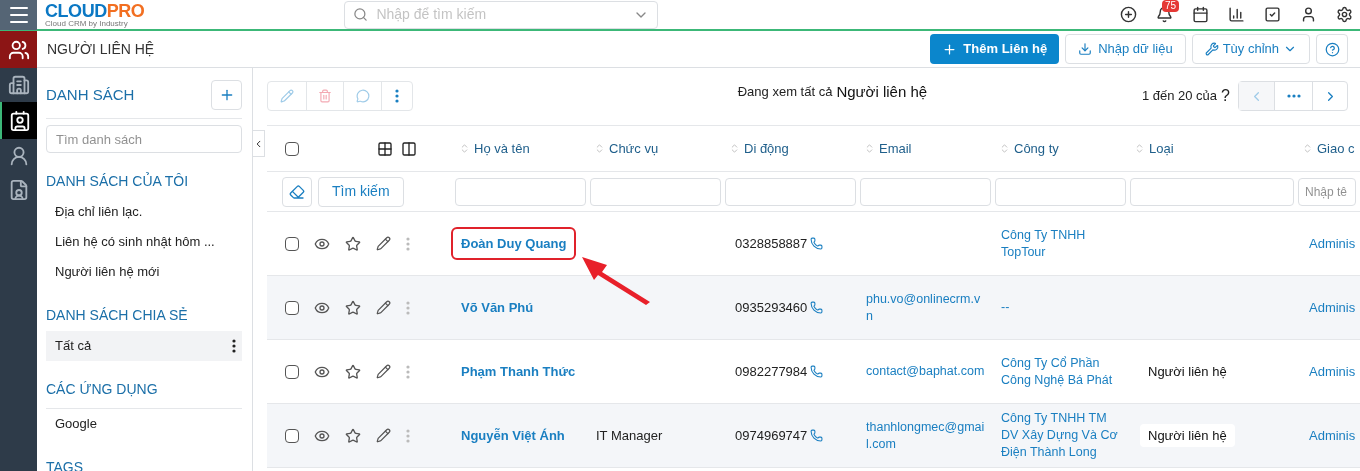  I want to click on trash-icon, so click(325, 96).